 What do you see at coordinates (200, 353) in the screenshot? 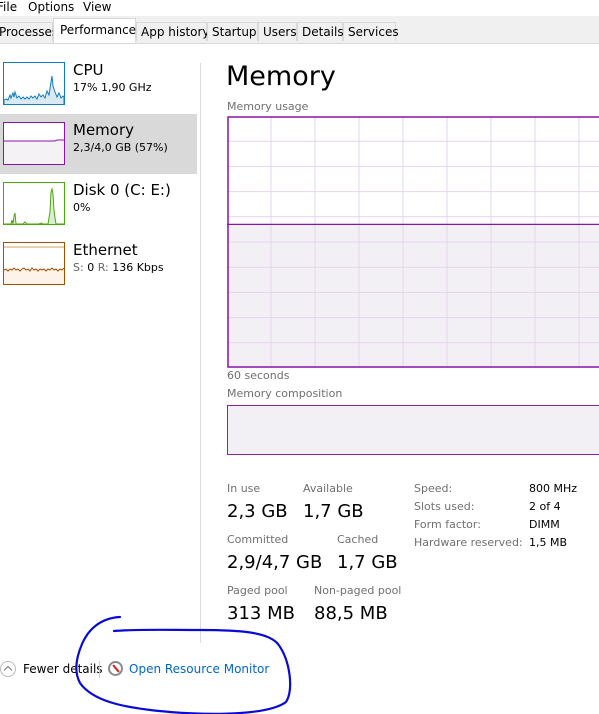
I see `sidebar-divider` at bounding box center [200, 353].